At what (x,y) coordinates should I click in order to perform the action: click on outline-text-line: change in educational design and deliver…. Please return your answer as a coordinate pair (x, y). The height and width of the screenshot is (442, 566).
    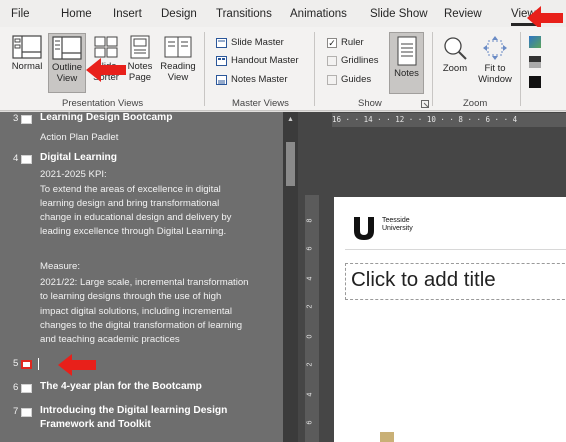
    Looking at the image, I should click on (135, 218).